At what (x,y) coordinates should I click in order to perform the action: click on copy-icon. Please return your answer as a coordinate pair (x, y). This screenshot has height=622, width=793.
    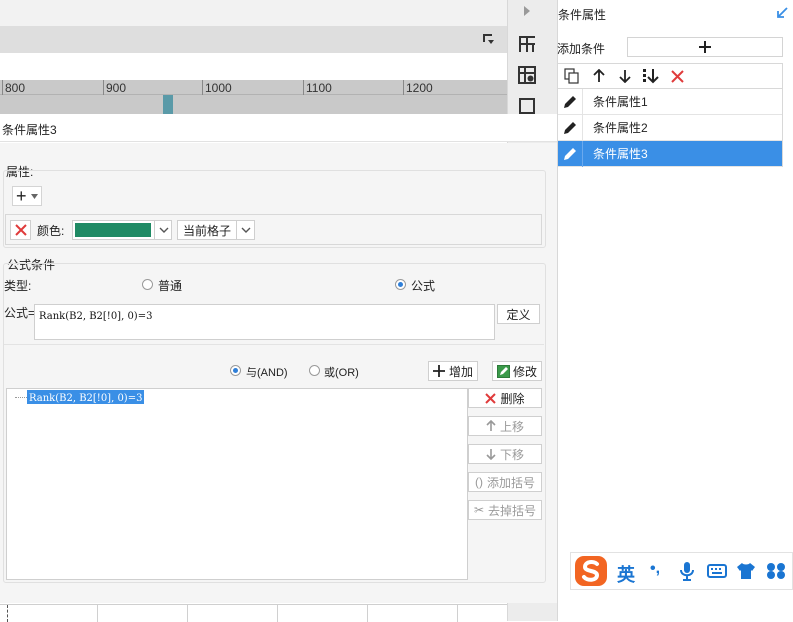
    Looking at the image, I should click on (572, 76).